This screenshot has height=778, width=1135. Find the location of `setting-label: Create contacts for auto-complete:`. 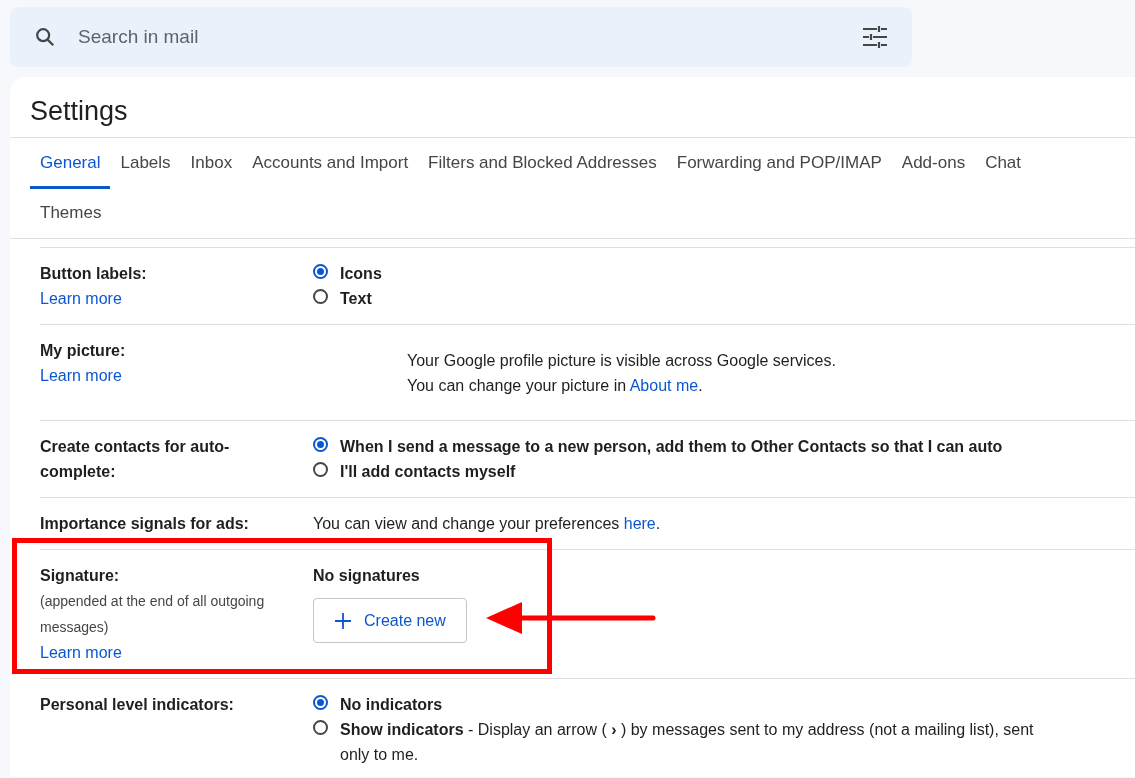

setting-label: Create contacts for auto-complete: is located at coordinates (135, 459).